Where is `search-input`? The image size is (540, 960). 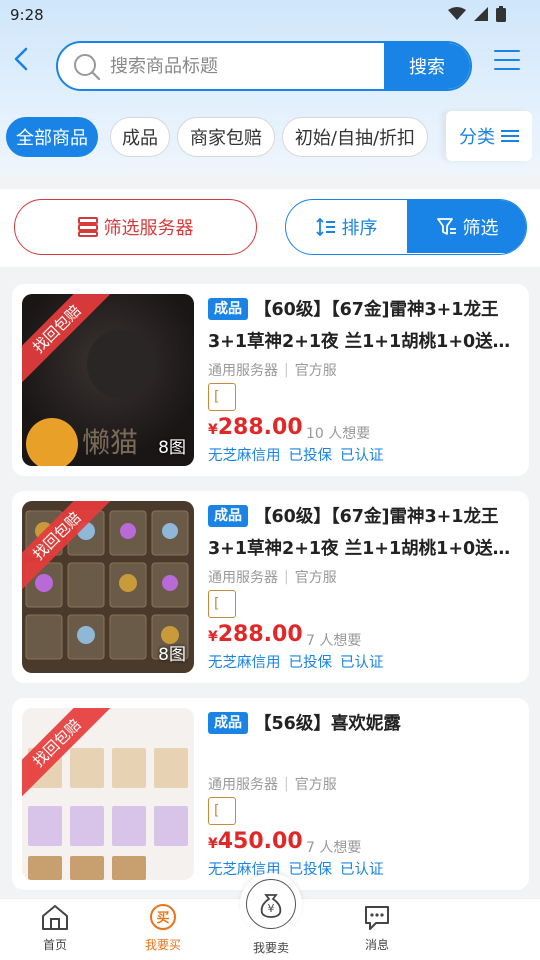 search-input is located at coordinates (245, 66).